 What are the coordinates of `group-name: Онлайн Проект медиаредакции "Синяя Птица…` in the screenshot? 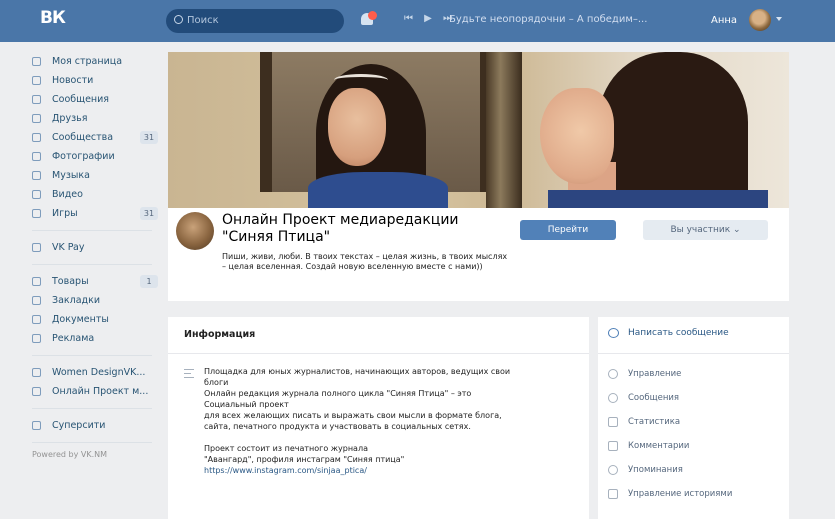 It's located at (340, 228).